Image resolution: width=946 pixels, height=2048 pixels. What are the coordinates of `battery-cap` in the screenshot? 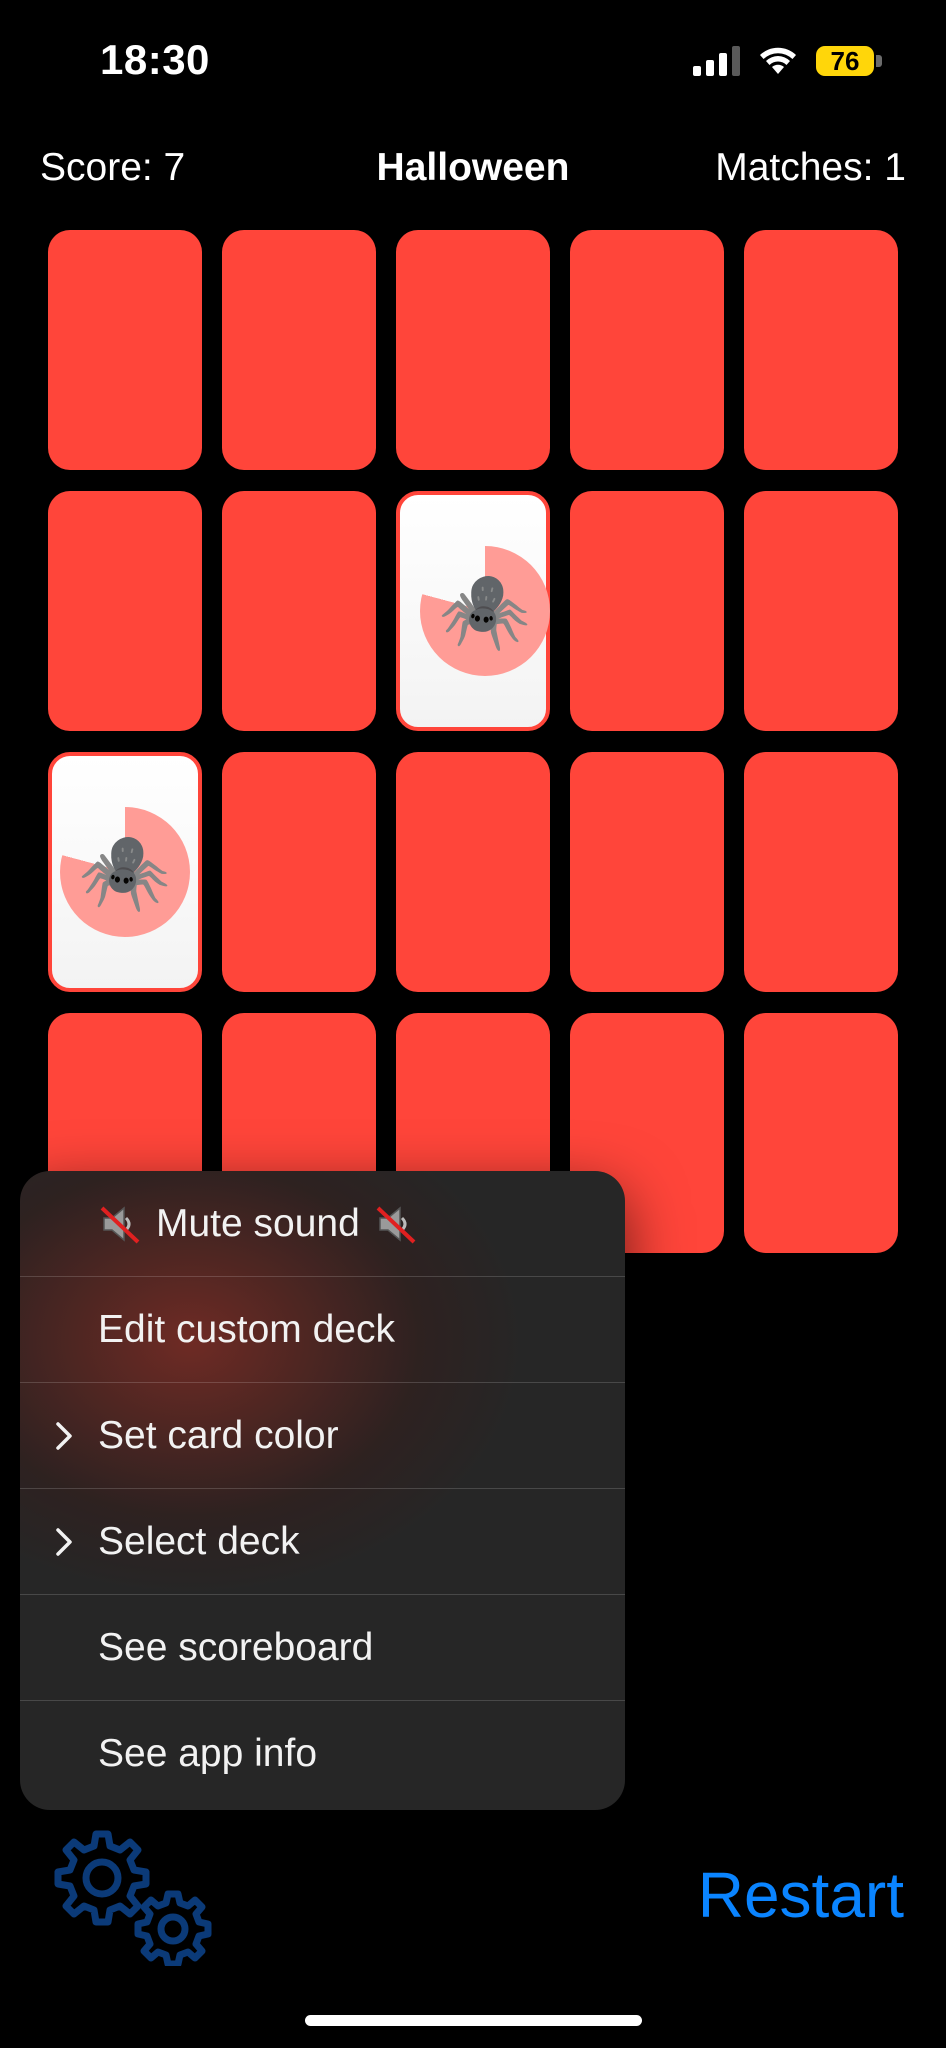 It's located at (879, 61).